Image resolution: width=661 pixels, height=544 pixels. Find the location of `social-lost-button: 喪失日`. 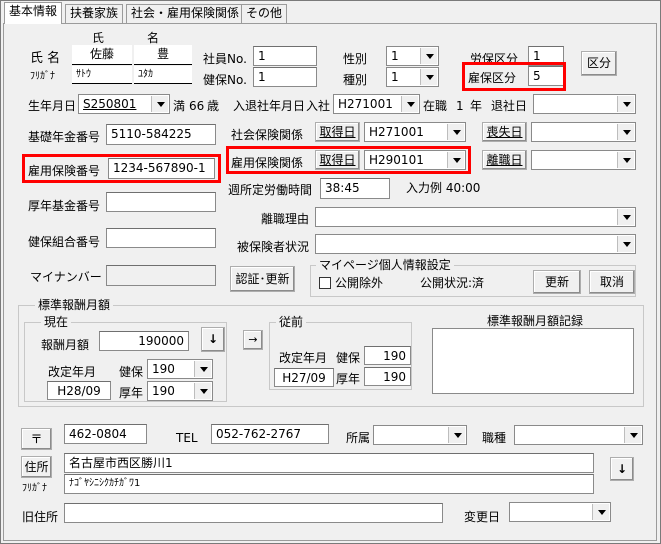

social-lost-button: 喪失日 is located at coordinates (504, 132).